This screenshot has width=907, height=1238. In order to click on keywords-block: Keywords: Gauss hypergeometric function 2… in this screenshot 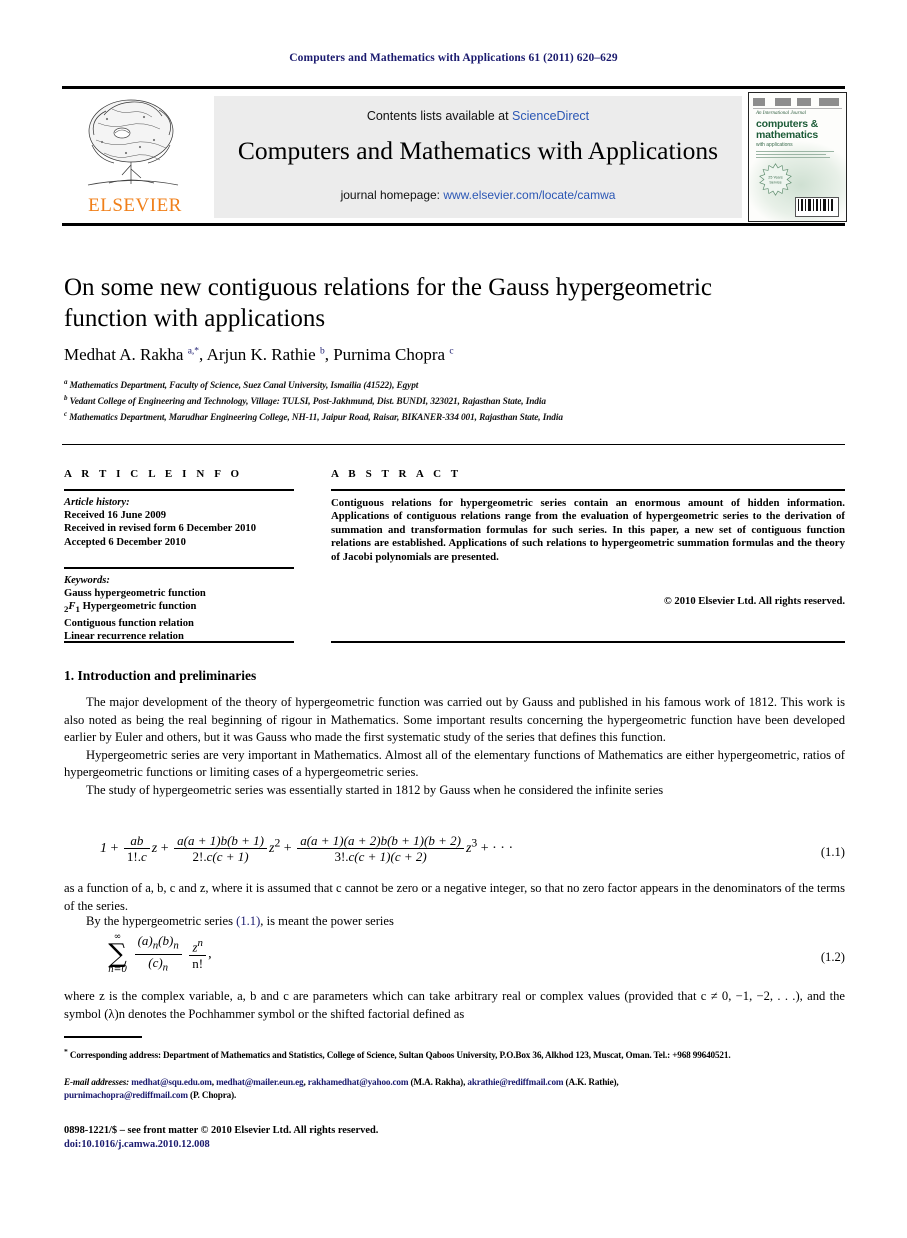, I will do `click(189, 608)`.